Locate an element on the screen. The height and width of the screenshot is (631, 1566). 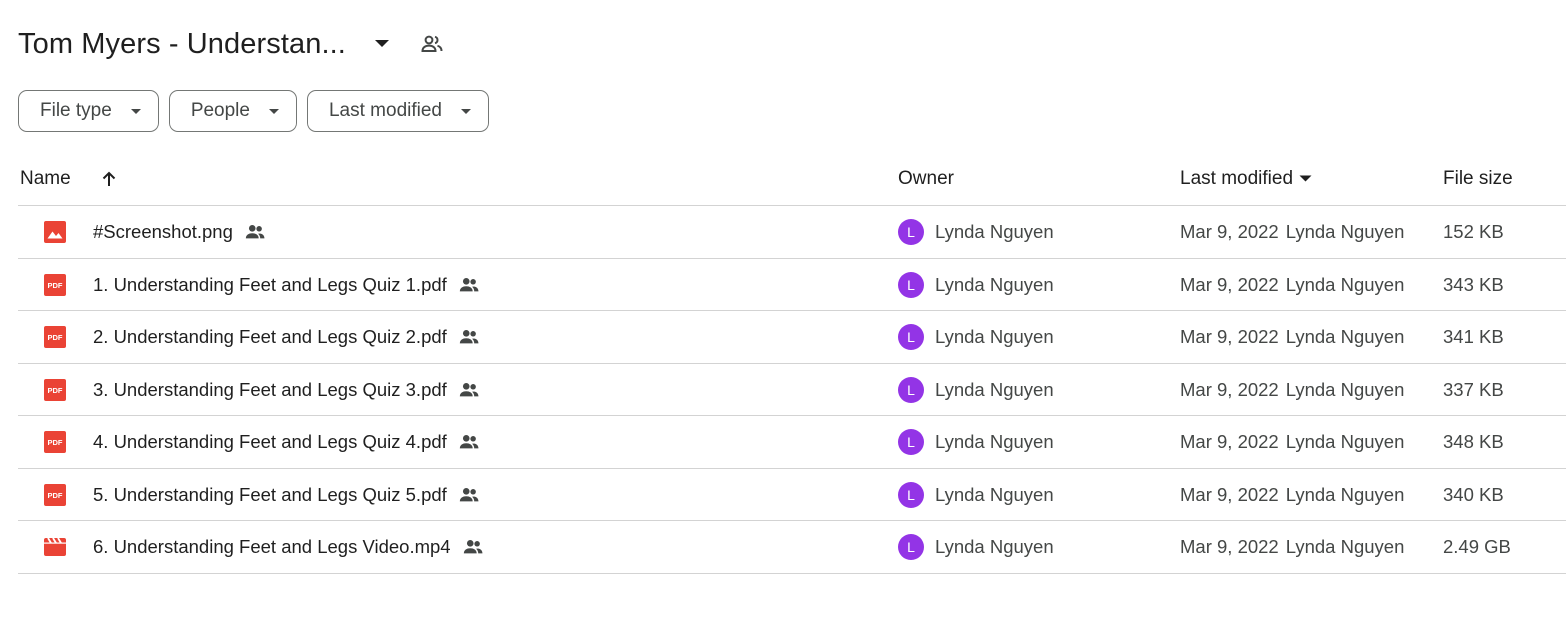
image-file-icon is located at coordinates (55, 232).